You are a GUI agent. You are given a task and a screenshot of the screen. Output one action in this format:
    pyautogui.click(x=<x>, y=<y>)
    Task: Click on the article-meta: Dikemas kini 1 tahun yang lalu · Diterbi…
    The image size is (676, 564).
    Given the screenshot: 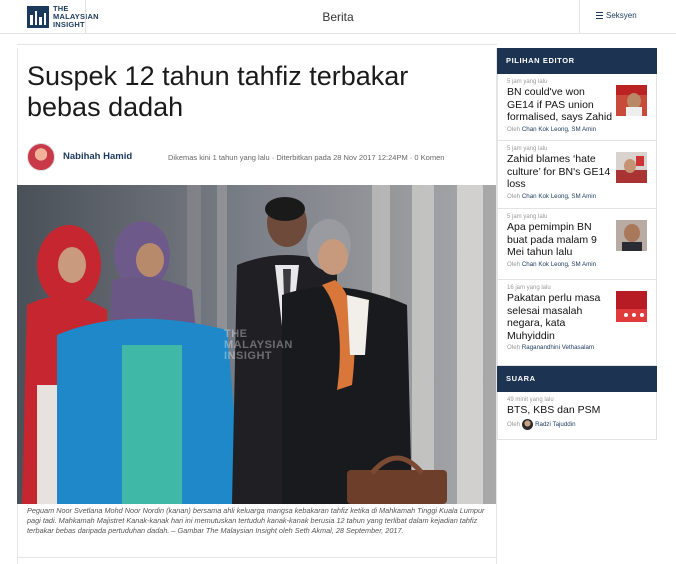 What is the action you would take?
    pyautogui.click(x=306, y=157)
    